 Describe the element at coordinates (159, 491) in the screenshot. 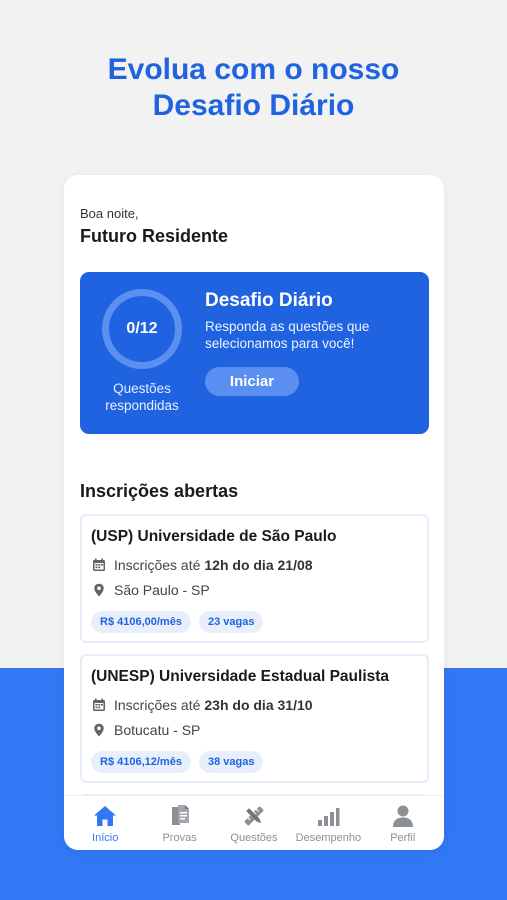

I see `section-title: Inscrições abertas` at that location.